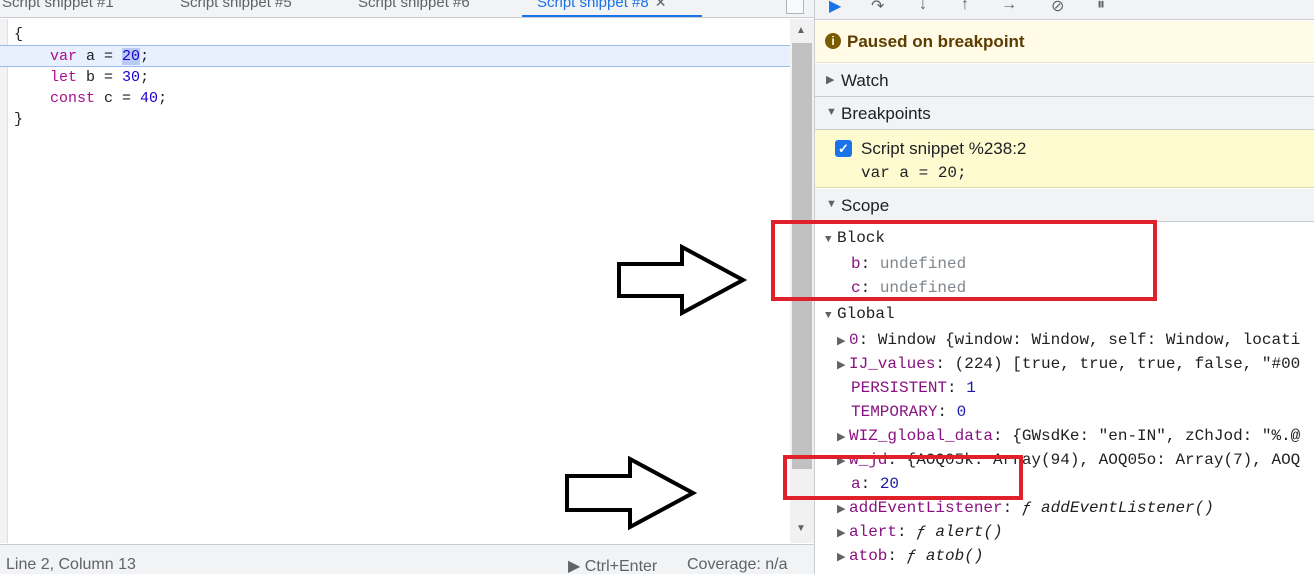 The width and height of the screenshot is (1314, 574). What do you see at coordinates (913, 388) in the screenshot?
I see `scope-property-persistent: PERSISTENT: 1` at bounding box center [913, 388].